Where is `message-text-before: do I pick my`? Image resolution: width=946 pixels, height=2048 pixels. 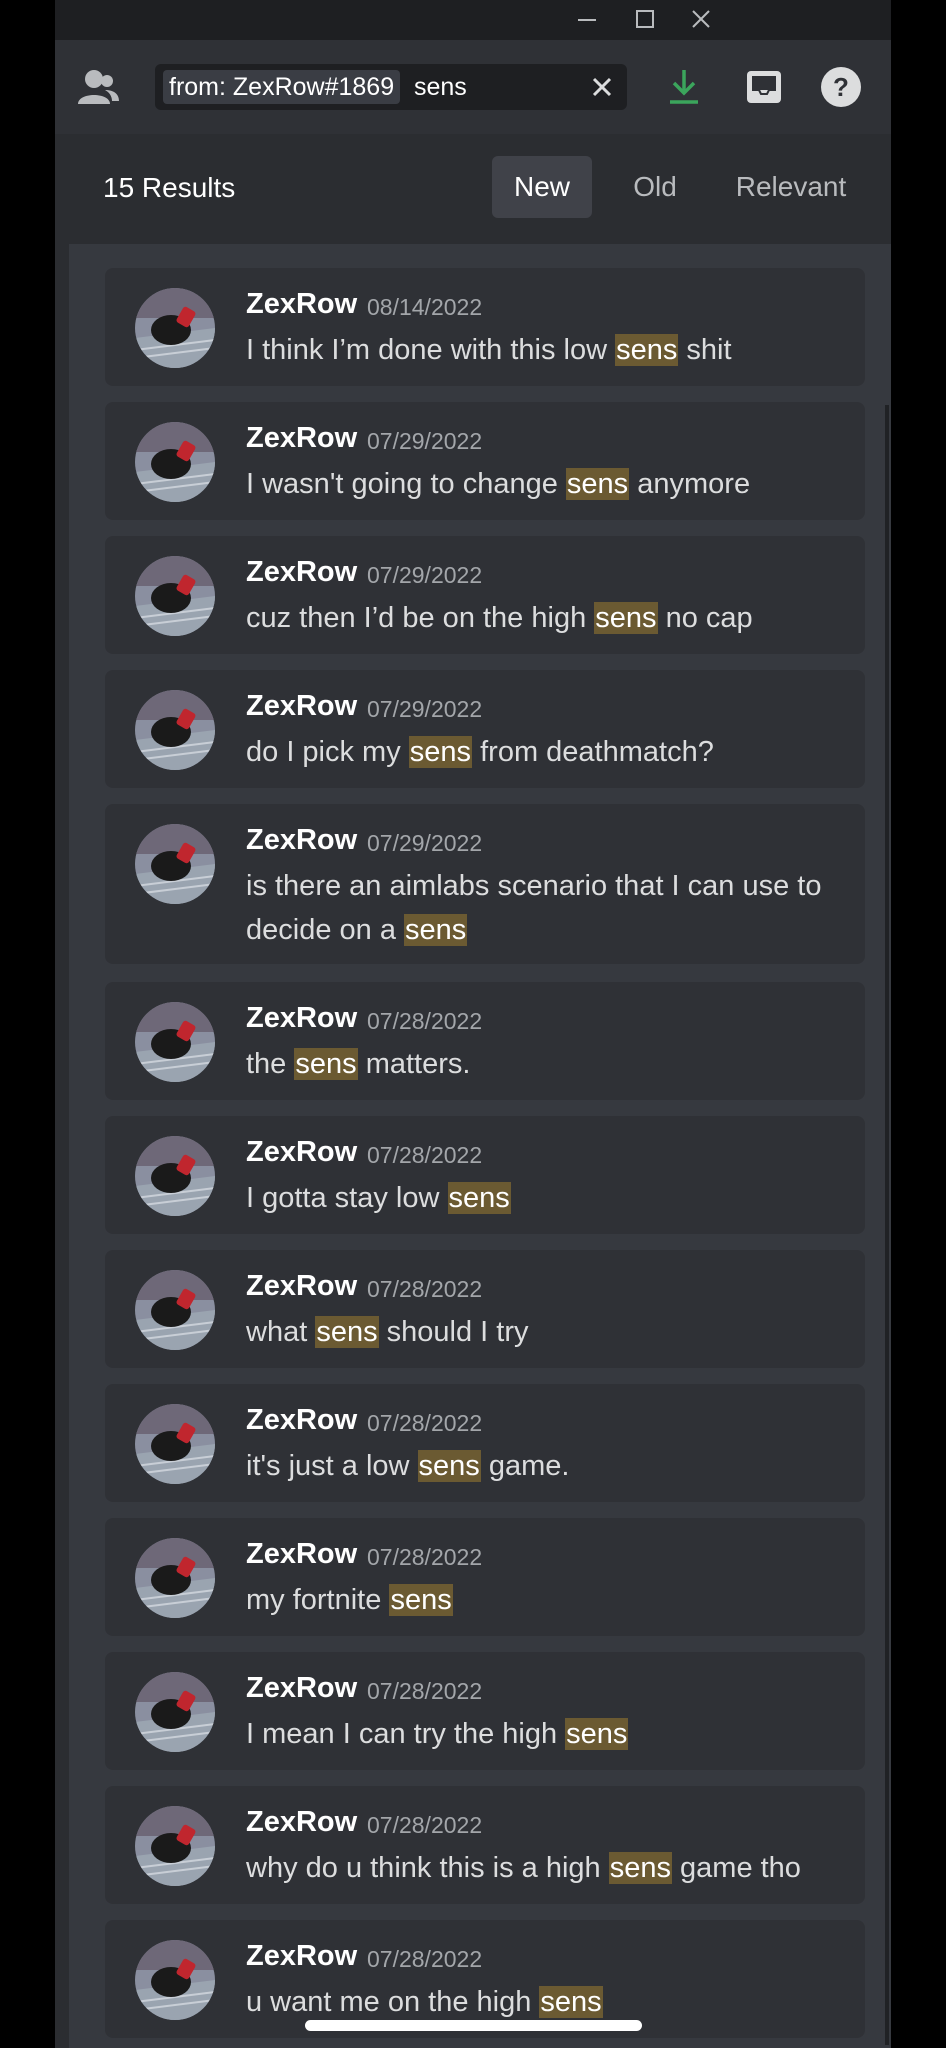 message-text-before: do I pick my is located at coordinates (327, 752).